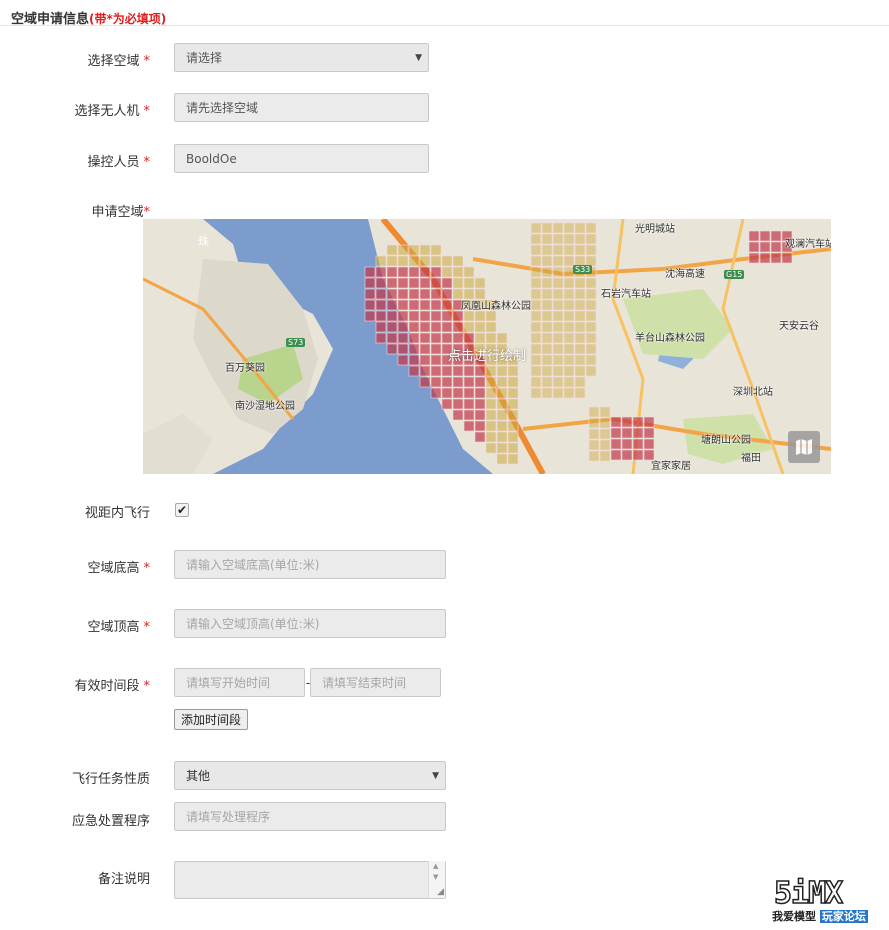  Describe the element at coordinates (435, 866) in the screenshot. I see `scroll-up-icon: ▲` at that location.